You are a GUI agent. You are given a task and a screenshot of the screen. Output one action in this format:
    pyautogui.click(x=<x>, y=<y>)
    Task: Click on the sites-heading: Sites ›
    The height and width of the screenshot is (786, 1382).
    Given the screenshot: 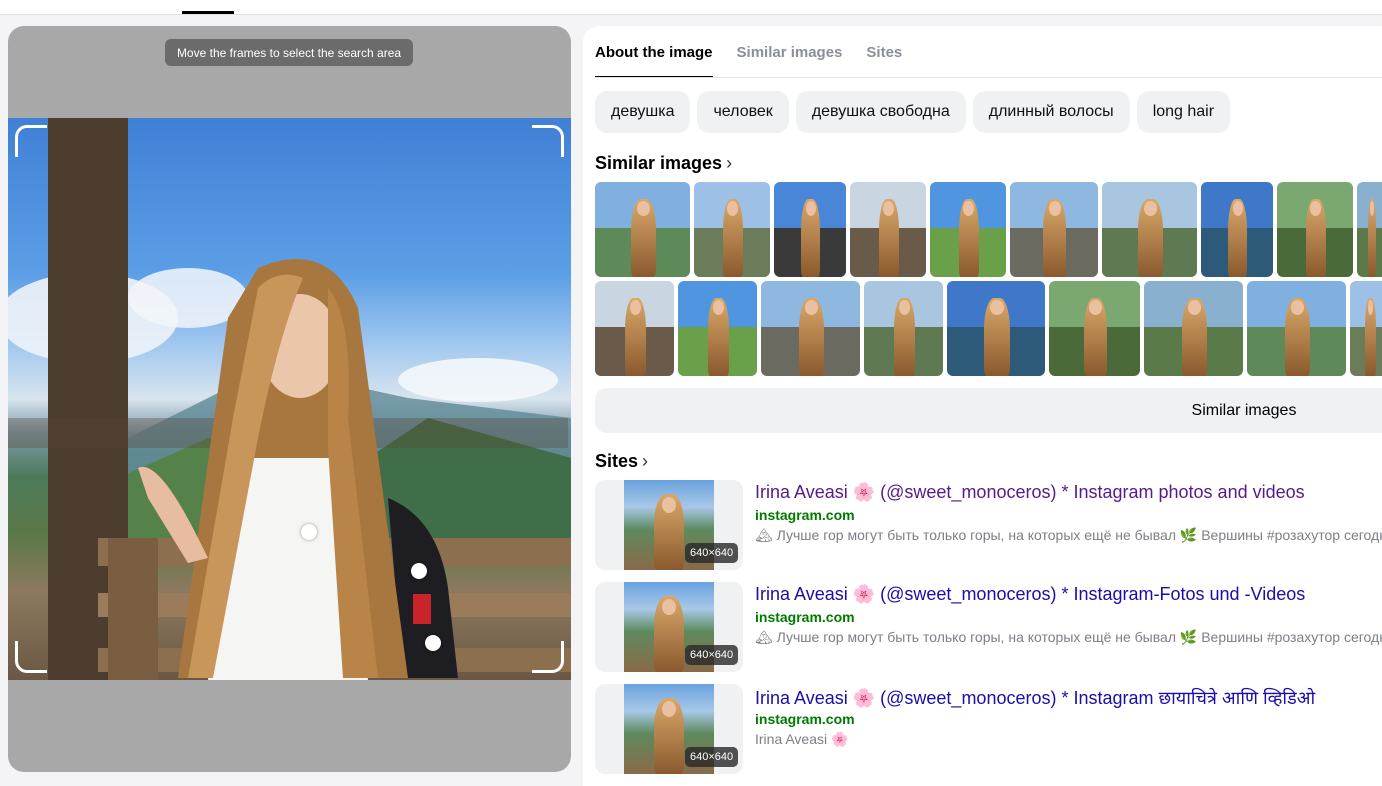 What is the action you would take?
    pyautogui.click(x=621, y=461)
    